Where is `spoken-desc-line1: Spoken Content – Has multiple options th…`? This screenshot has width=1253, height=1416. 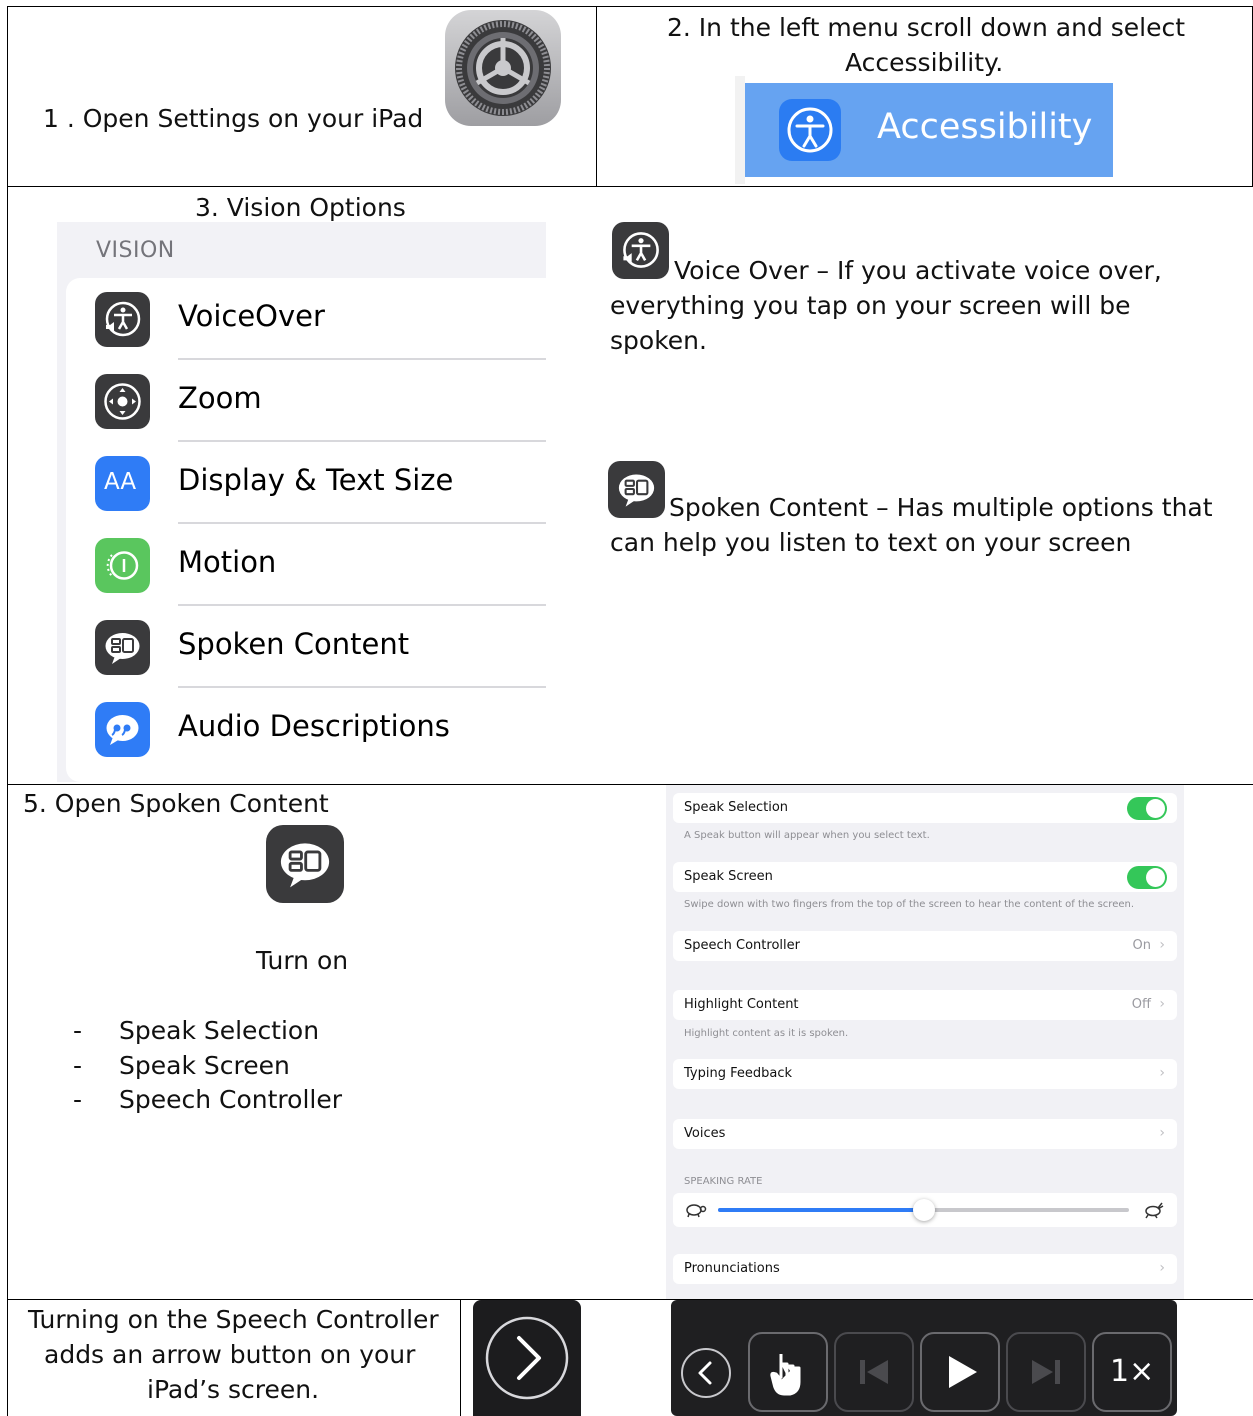
spoken-desc-line1: Spoken Content – Has multiple options th… is located at coordinates (941, 507).